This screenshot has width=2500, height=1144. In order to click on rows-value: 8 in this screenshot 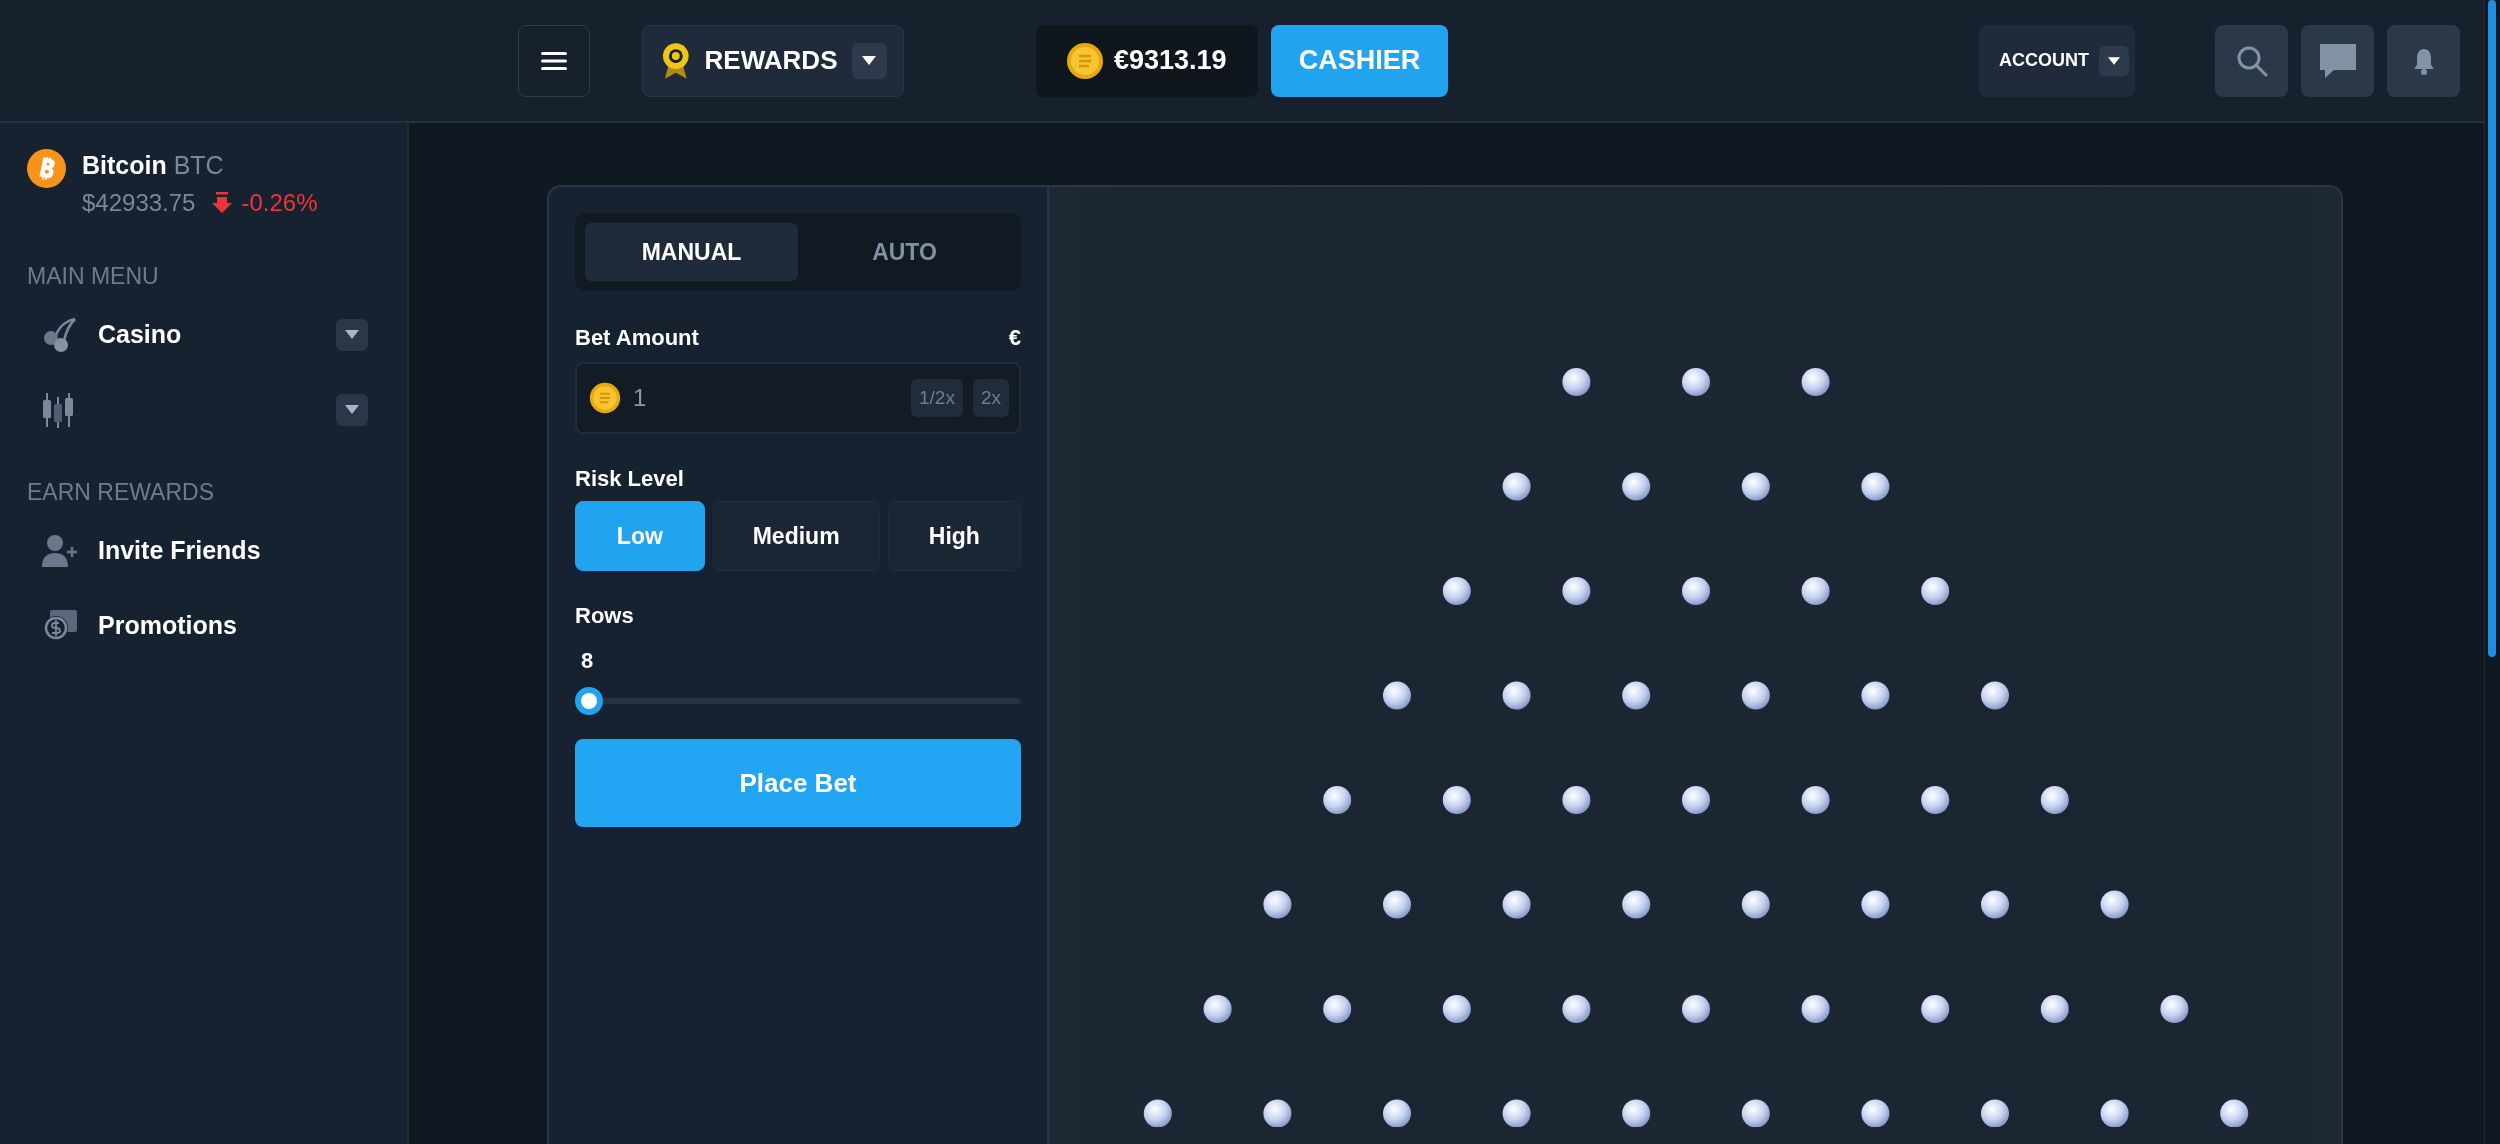, I will do `click(587, 661)`.